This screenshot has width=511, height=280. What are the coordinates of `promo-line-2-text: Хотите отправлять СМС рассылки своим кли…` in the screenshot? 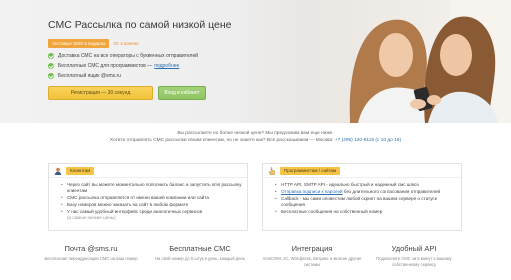 It's located at (221, 140).